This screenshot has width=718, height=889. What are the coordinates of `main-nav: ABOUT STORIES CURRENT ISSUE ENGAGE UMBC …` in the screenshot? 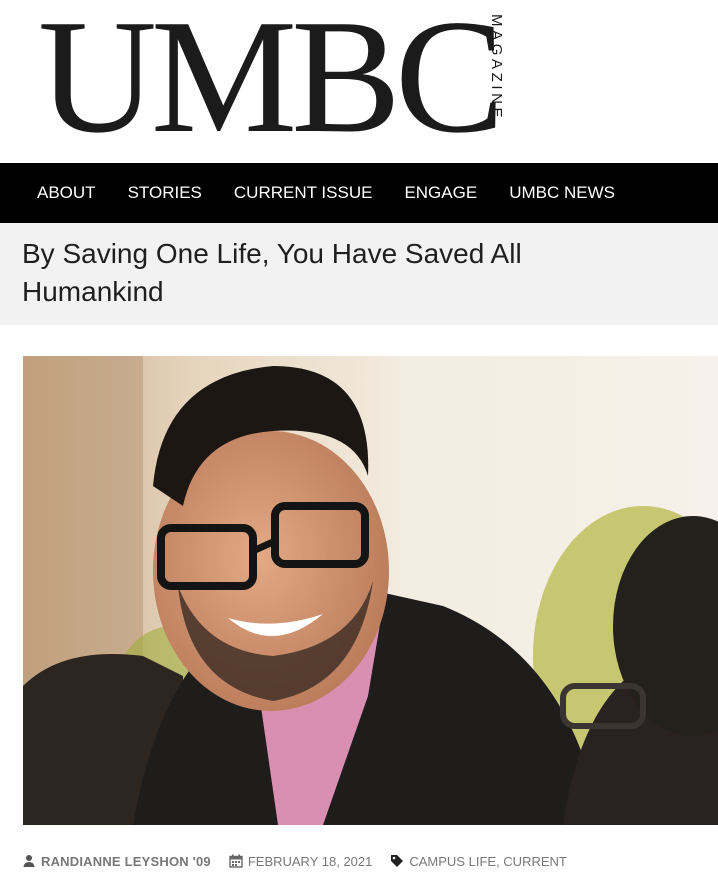 It's located at (359, 193).